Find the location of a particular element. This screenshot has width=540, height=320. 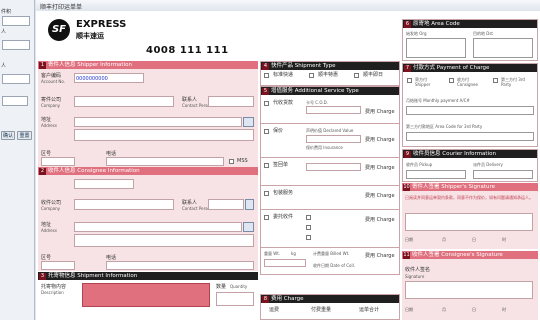

consignee-zip-field is located at coordinates (58, 265).